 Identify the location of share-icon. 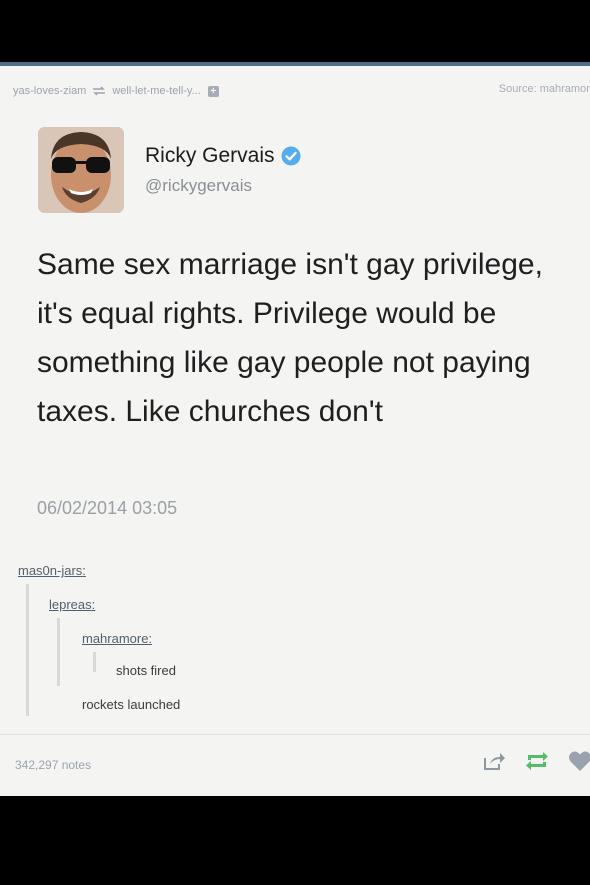
(494, 761).